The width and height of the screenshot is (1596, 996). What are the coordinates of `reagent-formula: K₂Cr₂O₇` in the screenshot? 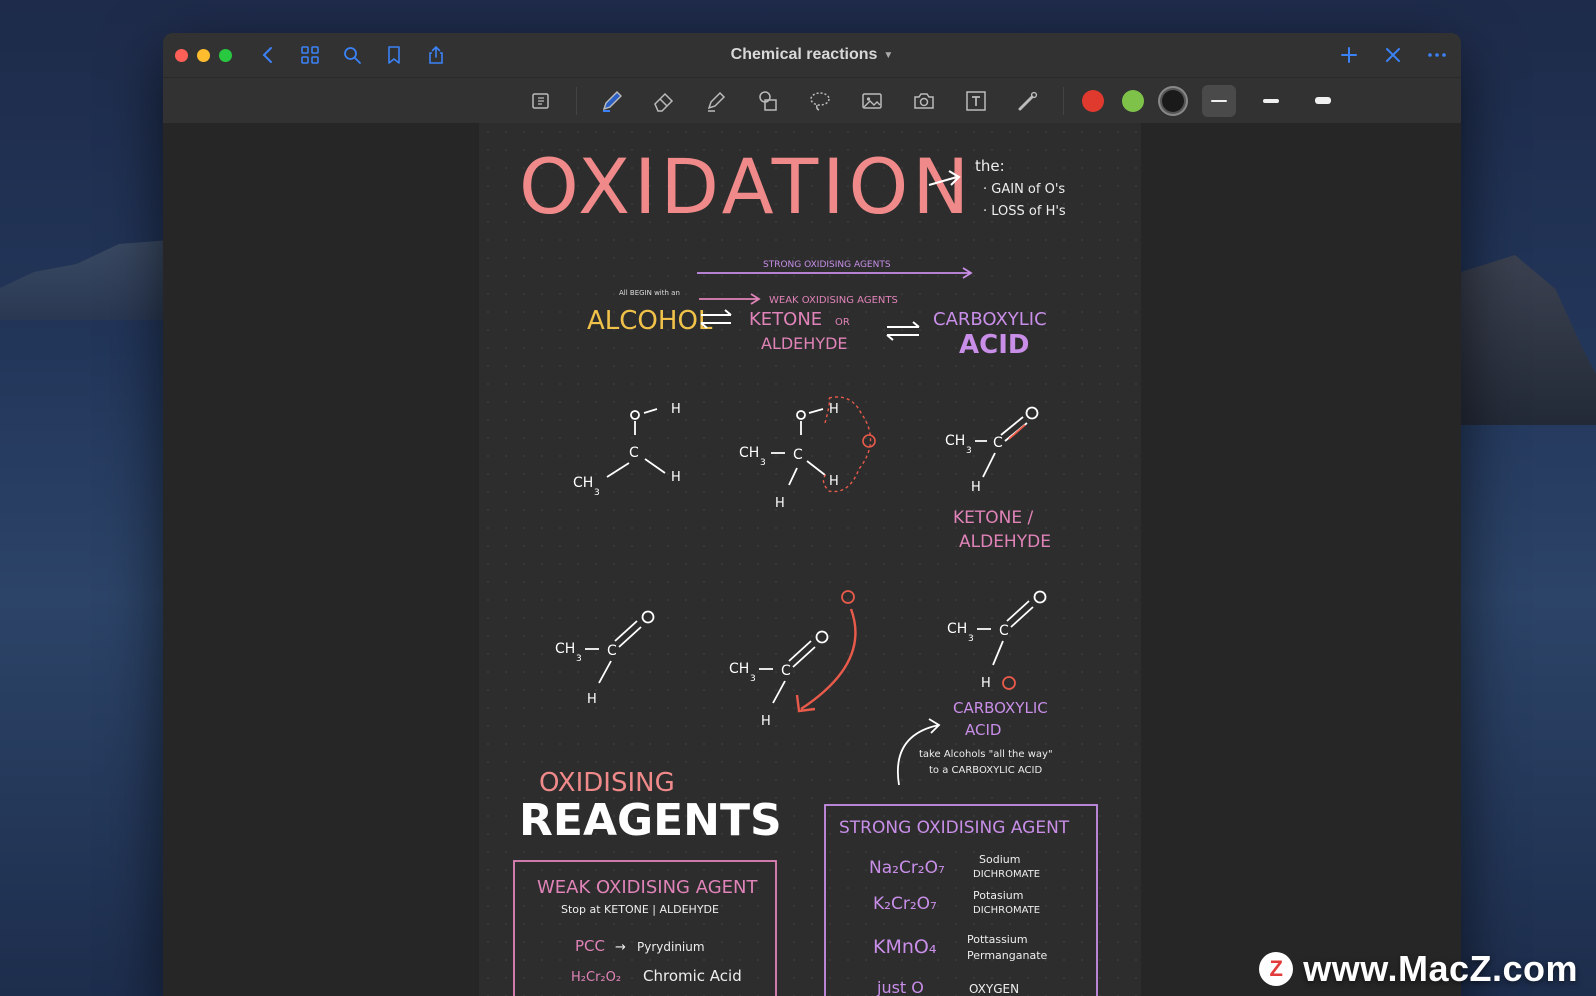 It's located at (905, 904).